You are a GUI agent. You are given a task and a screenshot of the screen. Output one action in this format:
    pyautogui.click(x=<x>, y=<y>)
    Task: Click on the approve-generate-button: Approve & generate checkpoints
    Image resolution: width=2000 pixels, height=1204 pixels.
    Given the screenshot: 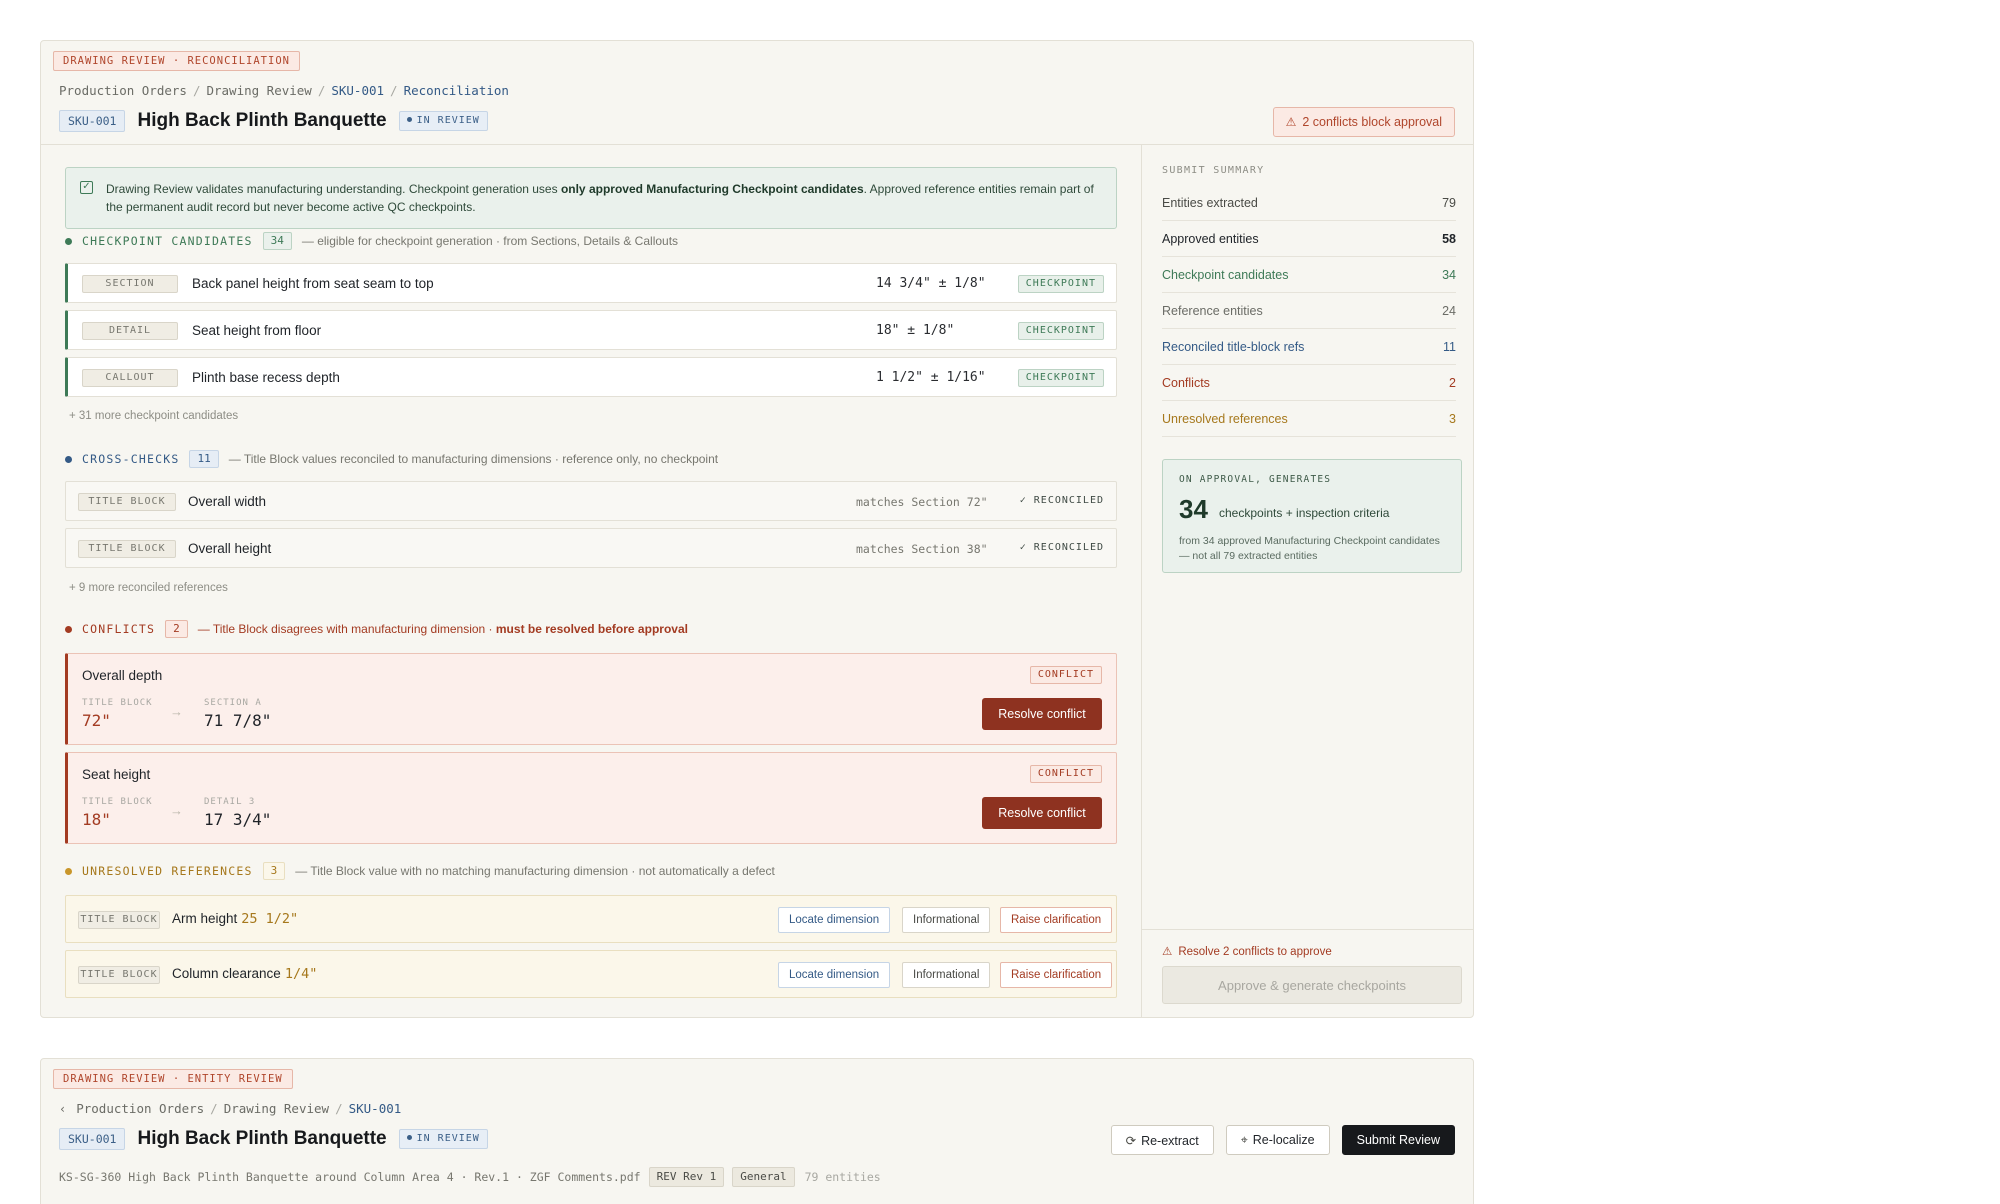 What is the action you would take?
    pyautogui.click(x=1312, y=985)
    